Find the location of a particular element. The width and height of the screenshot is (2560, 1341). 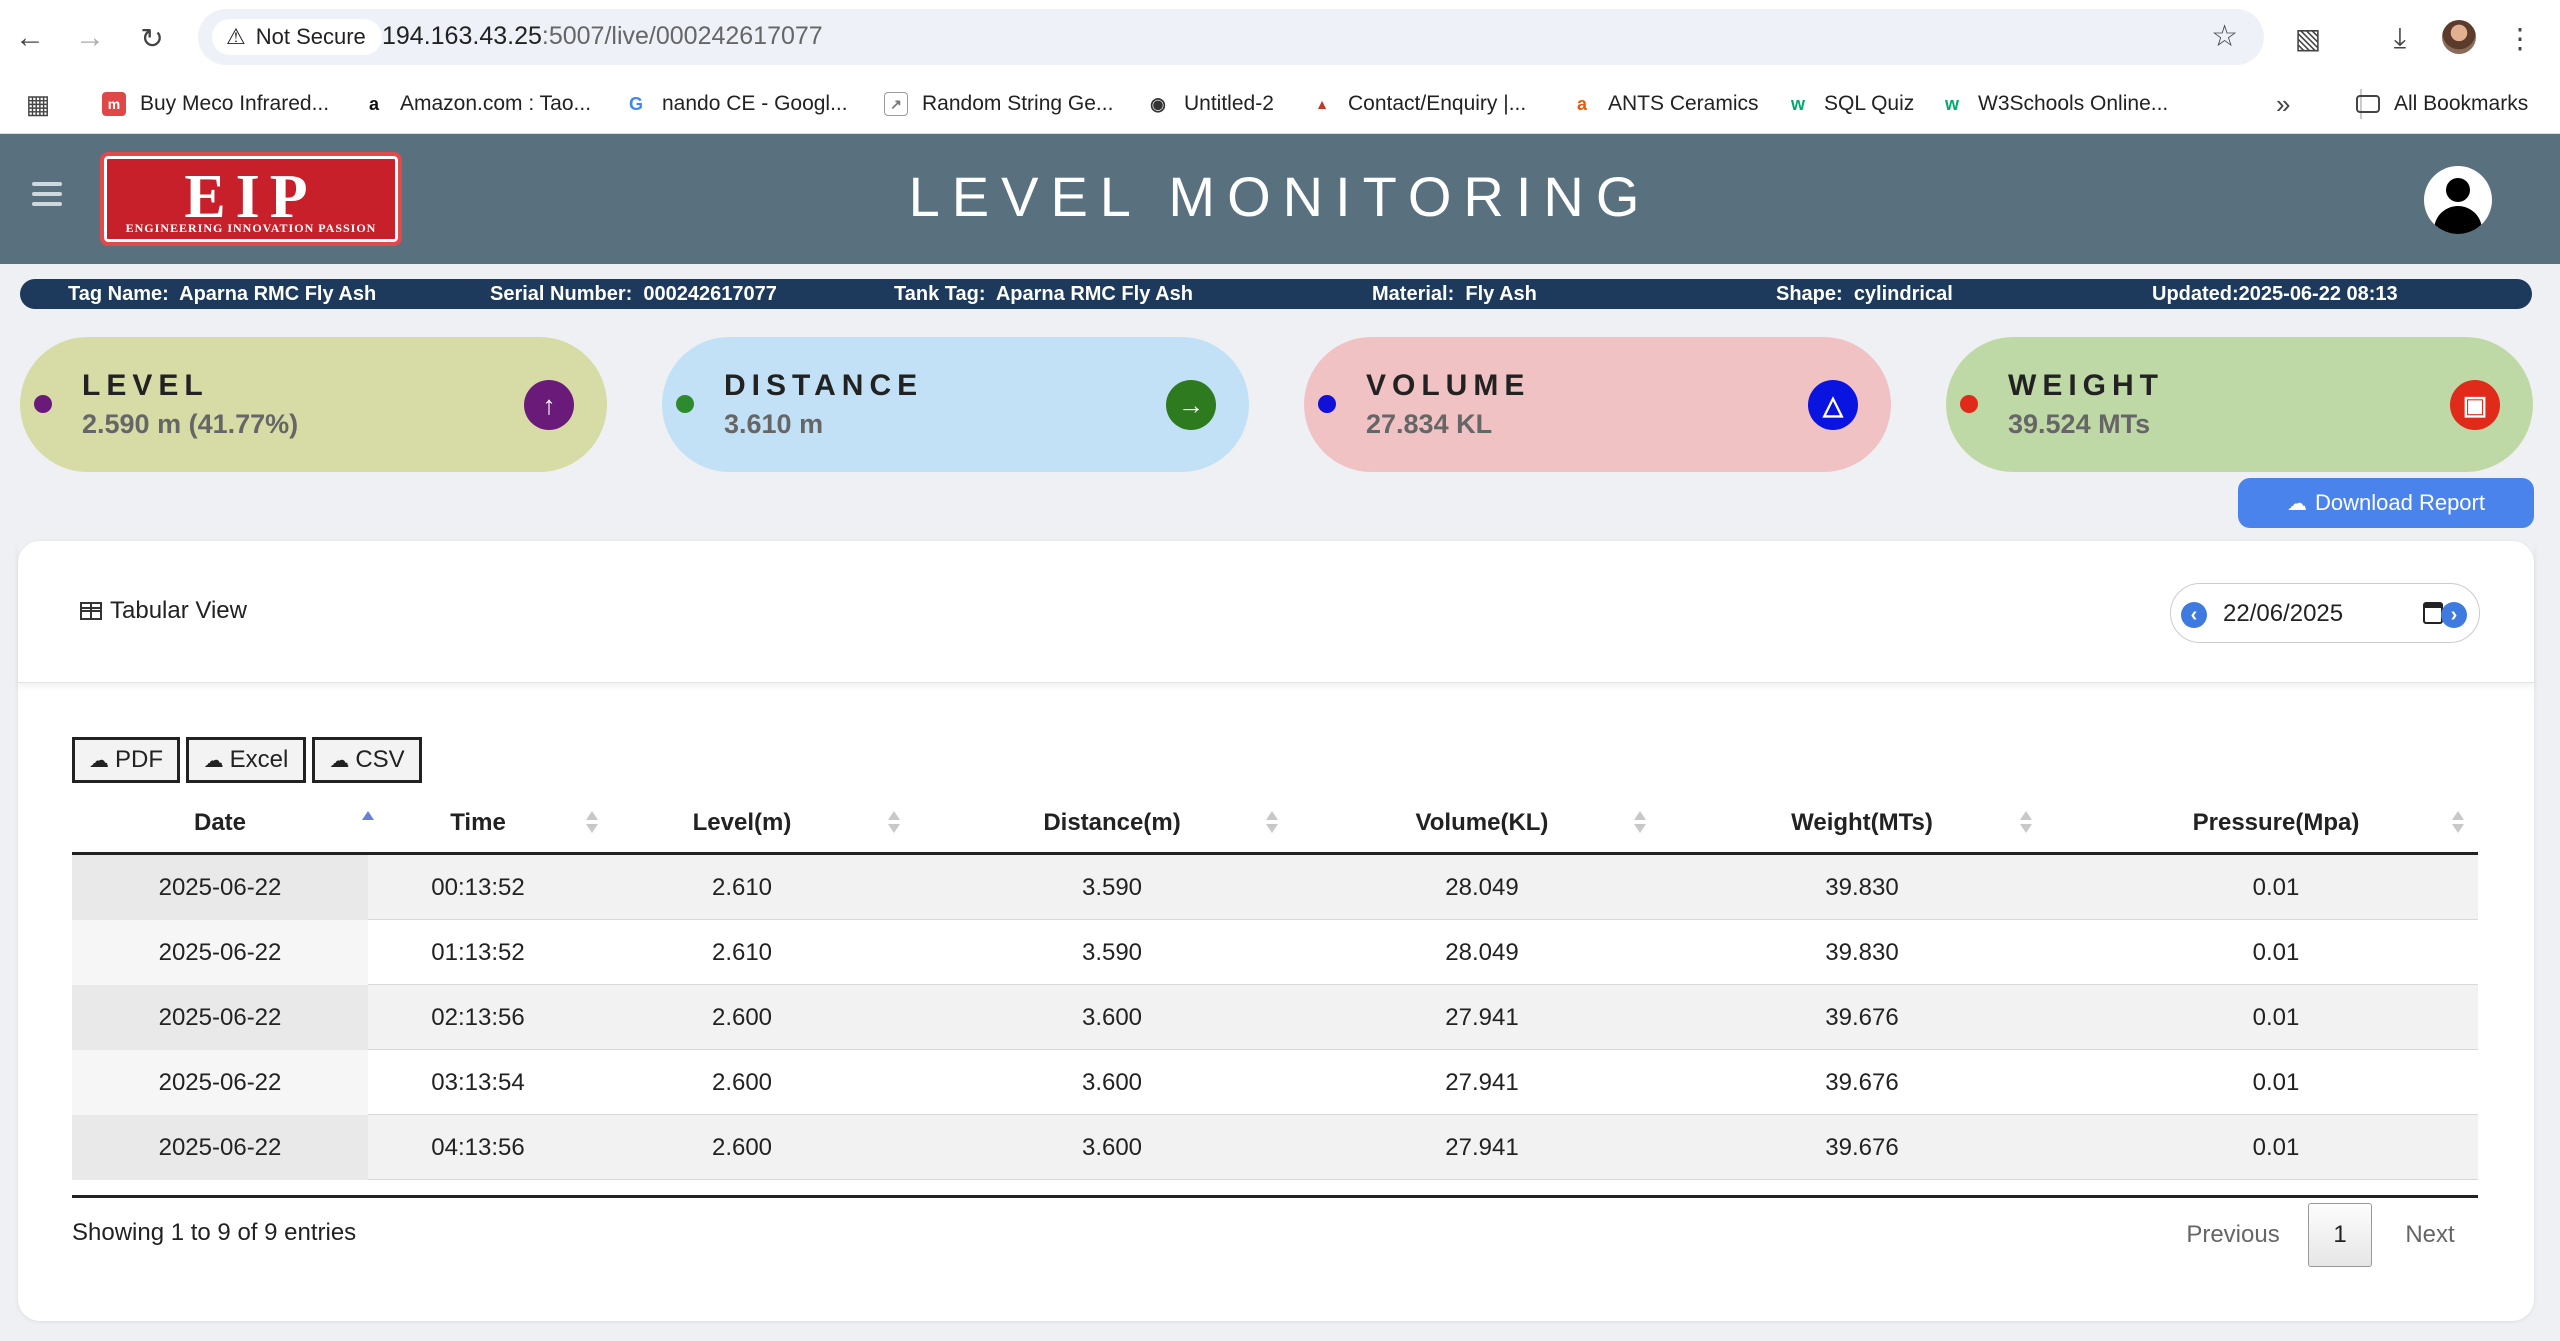

globe-favicon: ◉ is located at coordinates (1158, 103).